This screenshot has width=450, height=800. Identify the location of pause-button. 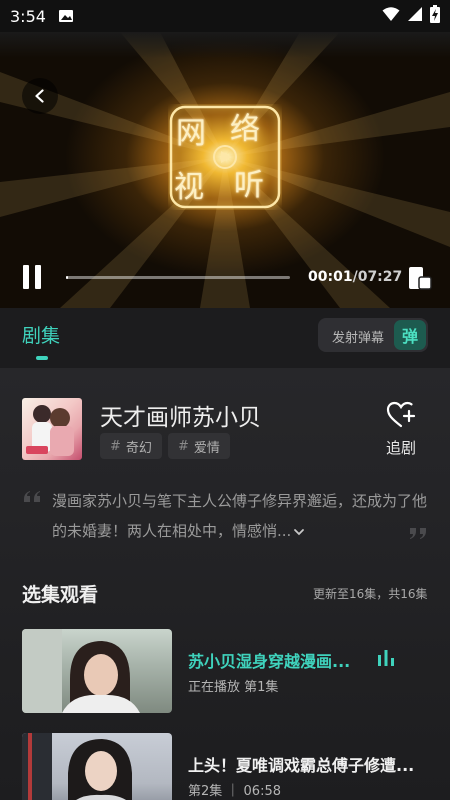
(32, 277).